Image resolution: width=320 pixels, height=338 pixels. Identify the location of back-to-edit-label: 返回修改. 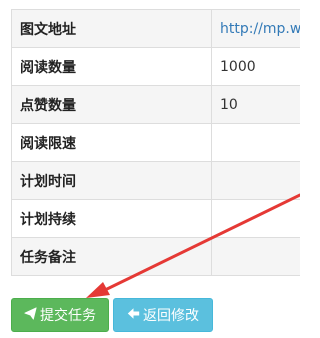
(171, 316).